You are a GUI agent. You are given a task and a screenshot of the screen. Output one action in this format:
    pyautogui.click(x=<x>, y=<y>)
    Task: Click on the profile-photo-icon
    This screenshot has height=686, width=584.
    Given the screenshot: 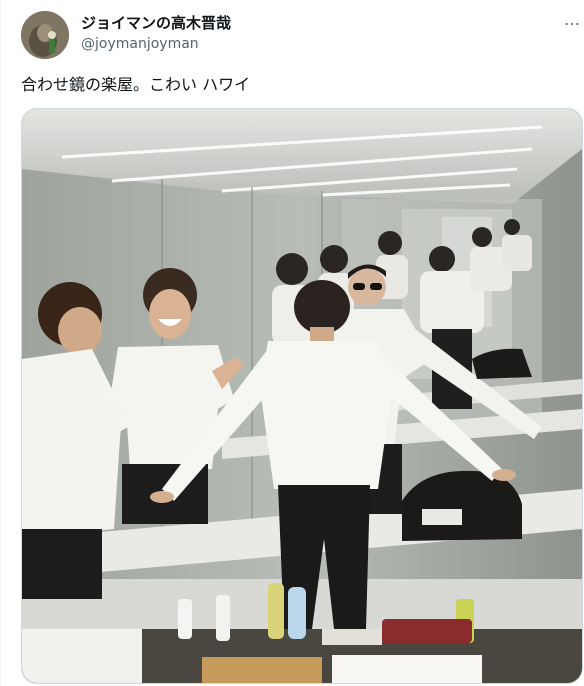 What is the action you would take?
    pyautogui.click(x=45, y=35)
    